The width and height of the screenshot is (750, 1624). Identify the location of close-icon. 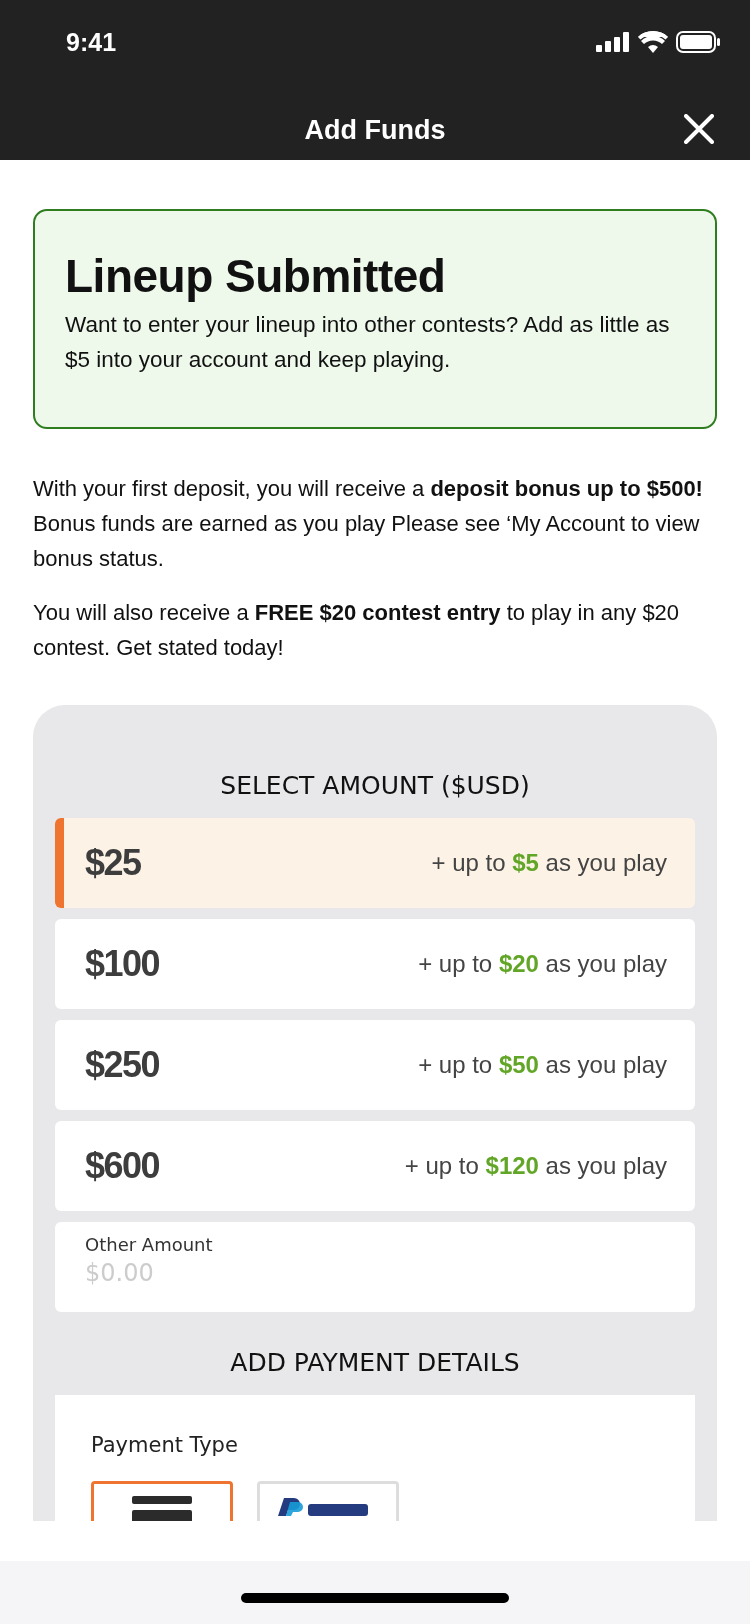
(699, 129).